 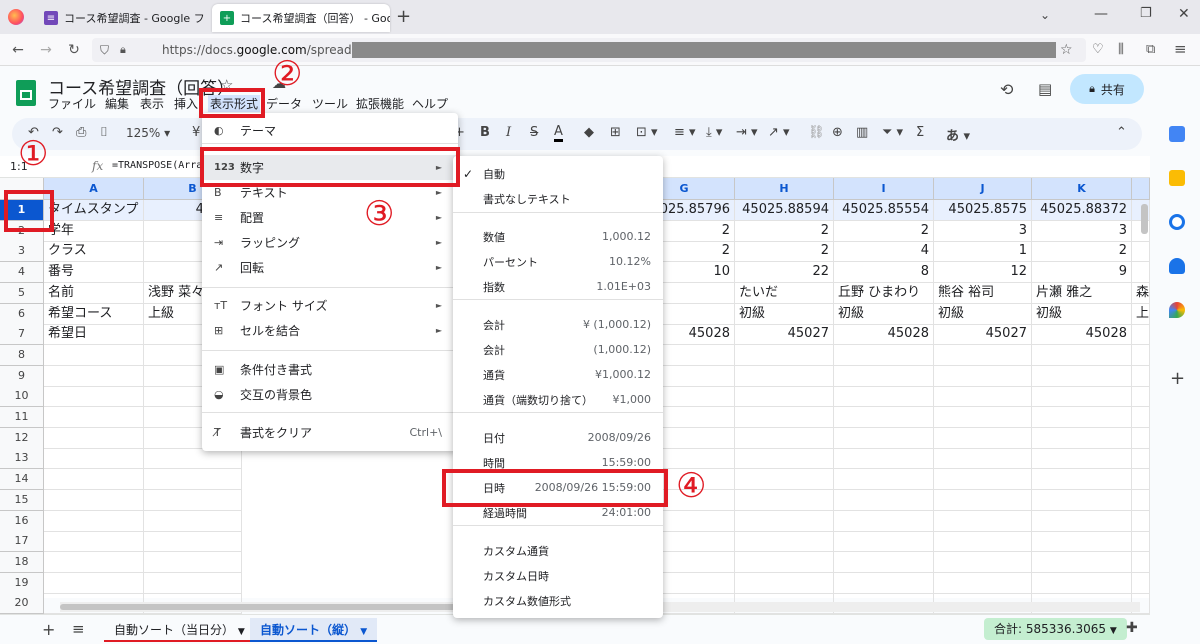 What do you see at coordinates (380, 103) in the screenshot?
I see `menu-extensions: 拡張機能` at bounding box center [380, 103].